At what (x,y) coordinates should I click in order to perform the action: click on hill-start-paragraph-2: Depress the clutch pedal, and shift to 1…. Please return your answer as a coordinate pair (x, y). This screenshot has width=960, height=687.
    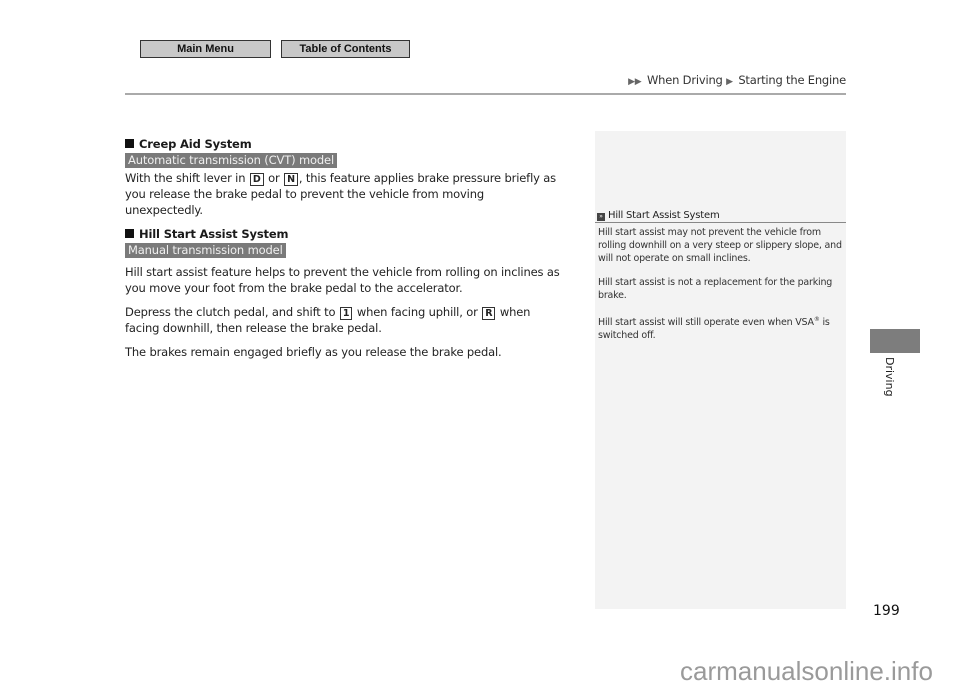
    Looking at the image, I should click on (328, 320).